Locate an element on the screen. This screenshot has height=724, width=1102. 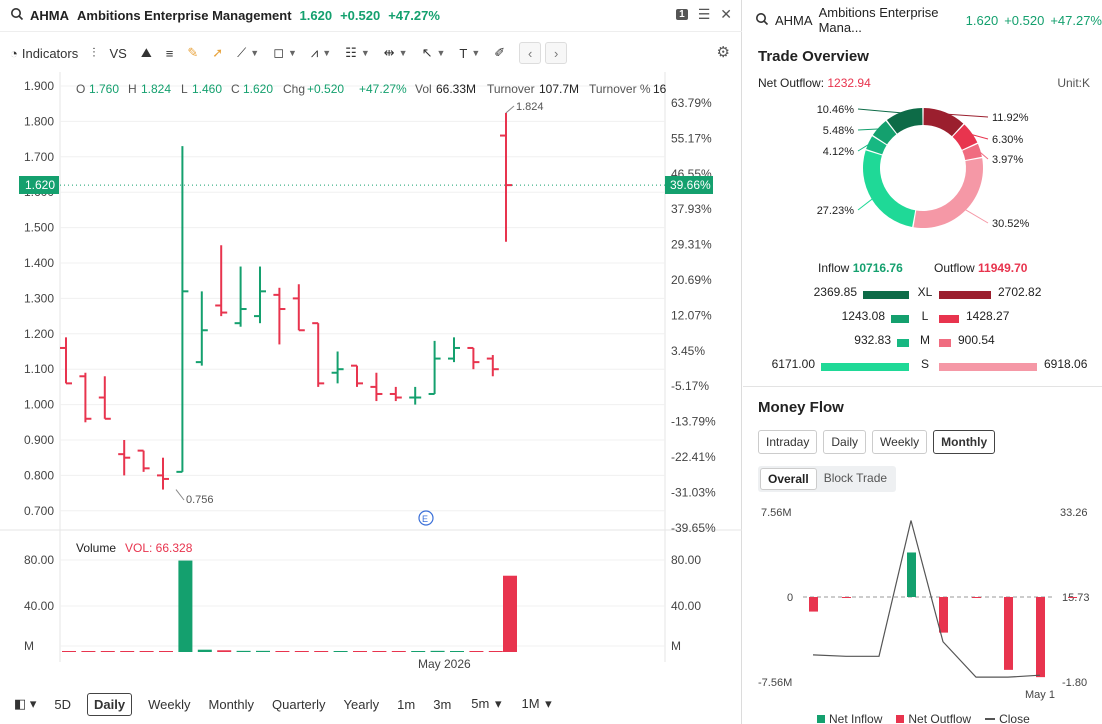
inflow-amount: 2369.85 is located at coordinates (835, 292).